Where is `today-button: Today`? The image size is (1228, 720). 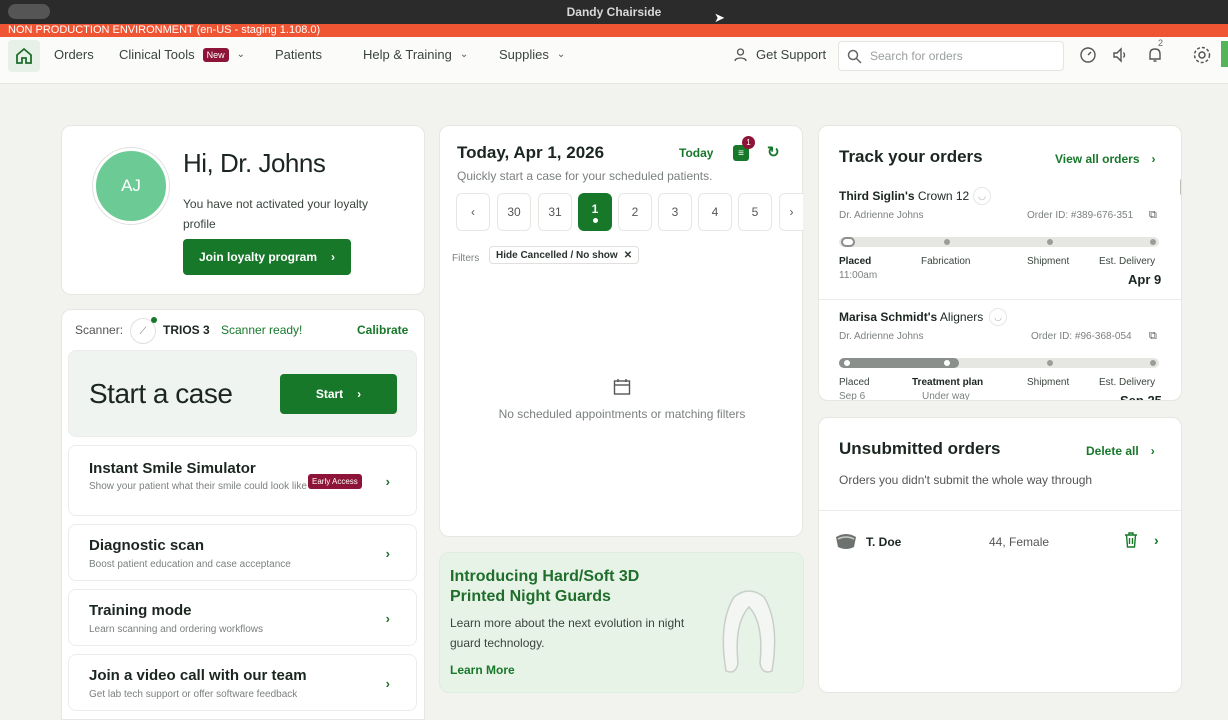
today-button: Today is located at coordinates (696, 153).